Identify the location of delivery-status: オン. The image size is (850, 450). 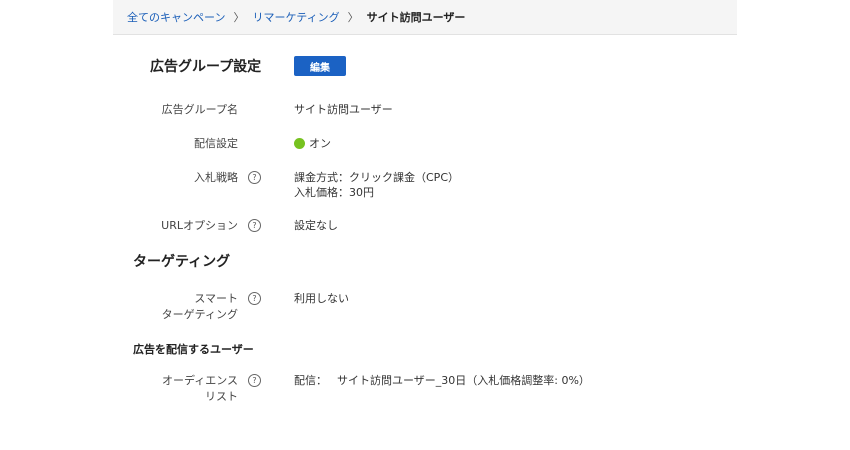
(312, 143).